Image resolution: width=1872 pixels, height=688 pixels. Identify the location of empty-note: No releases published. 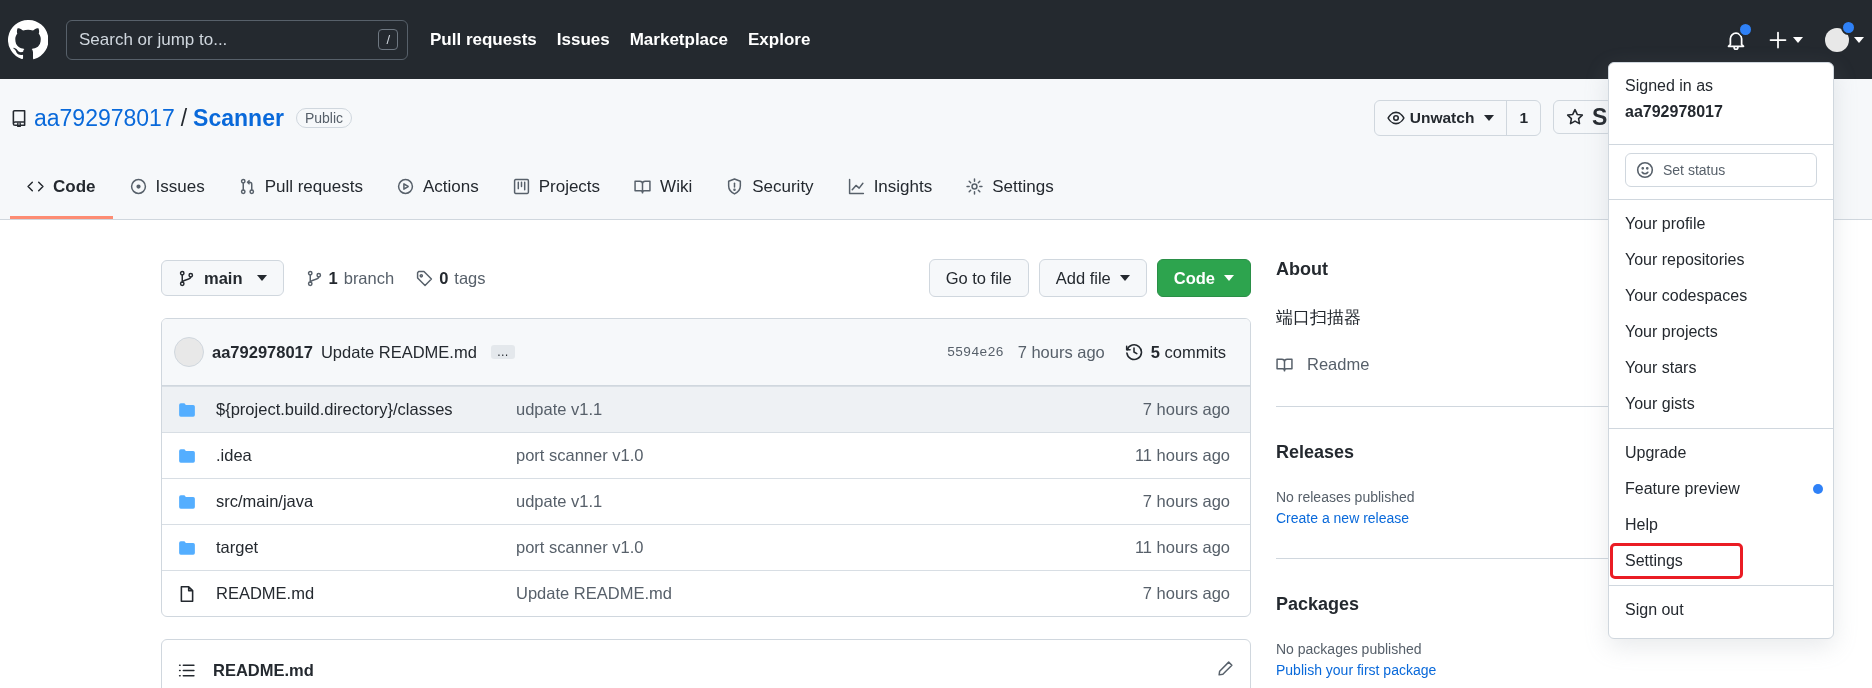
(1345, 497).